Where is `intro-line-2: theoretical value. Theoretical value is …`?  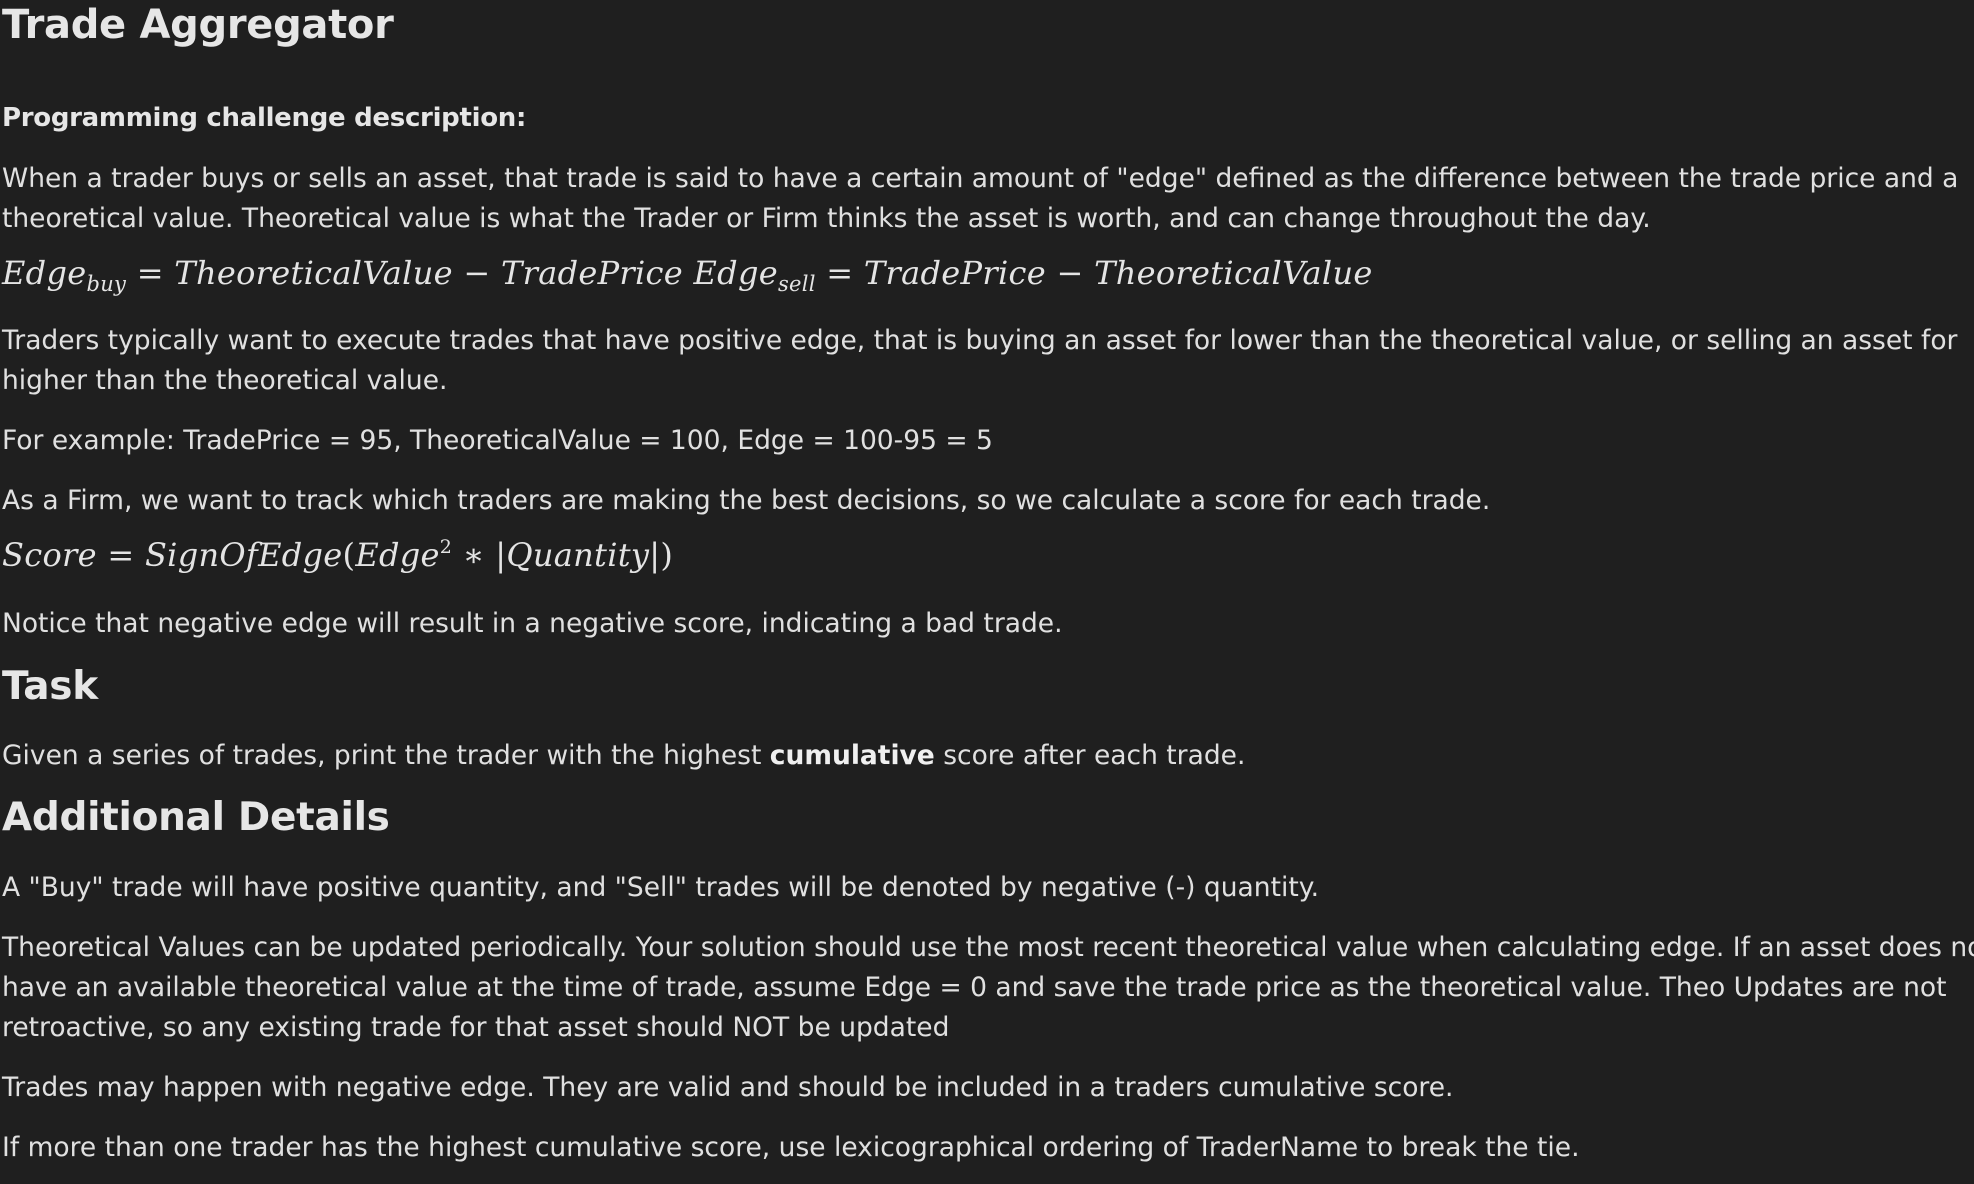 intro-line-2: theoretical value. Theoretical value is … is located at coordinates (826, 218).